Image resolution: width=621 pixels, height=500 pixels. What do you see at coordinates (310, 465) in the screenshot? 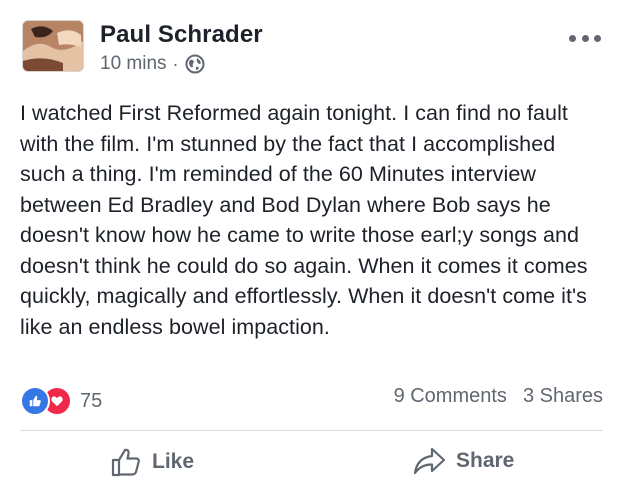
I see `action-bar: Like Share` at bounding box center [310, 465].